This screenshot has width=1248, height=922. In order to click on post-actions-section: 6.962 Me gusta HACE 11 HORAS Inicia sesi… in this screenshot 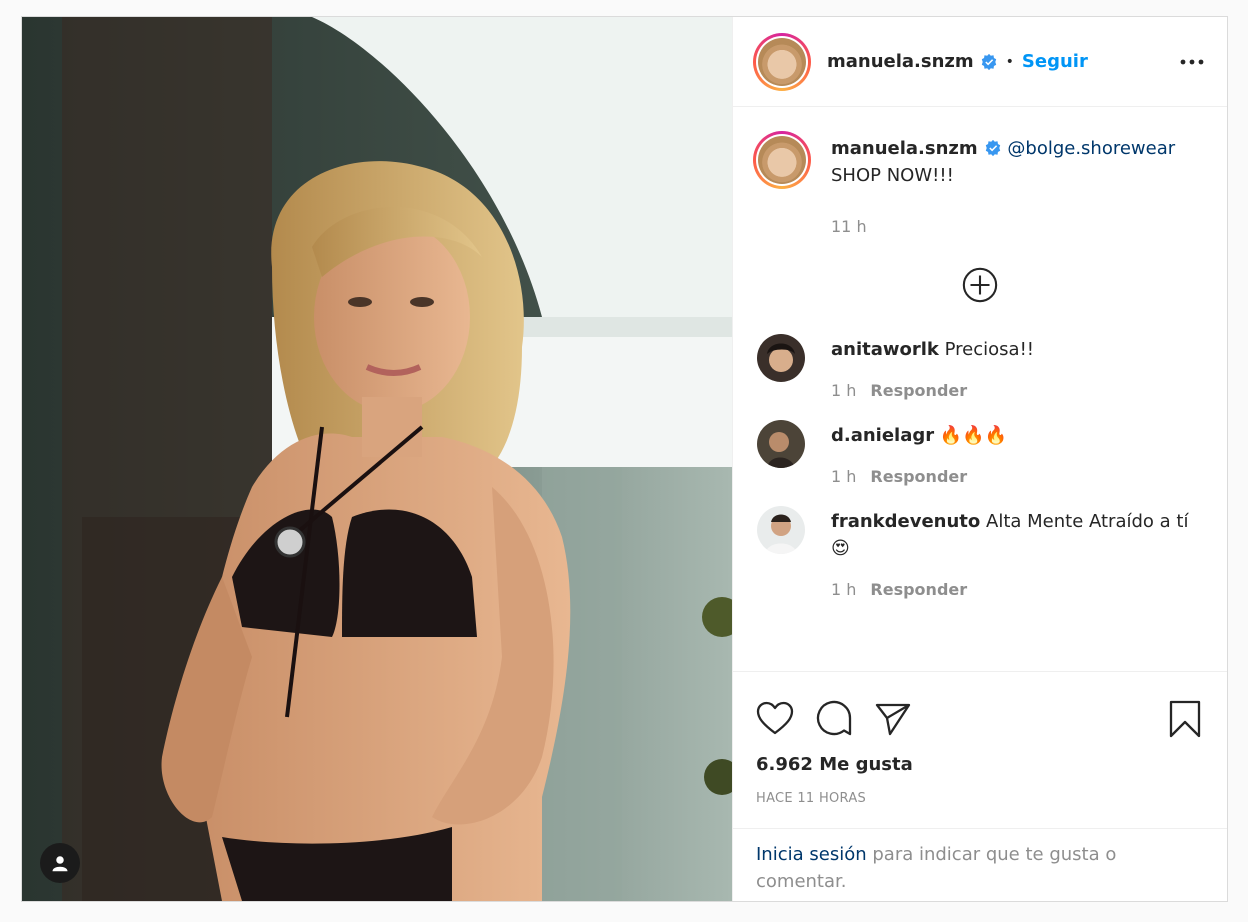, I will do `click(980, 786)`.